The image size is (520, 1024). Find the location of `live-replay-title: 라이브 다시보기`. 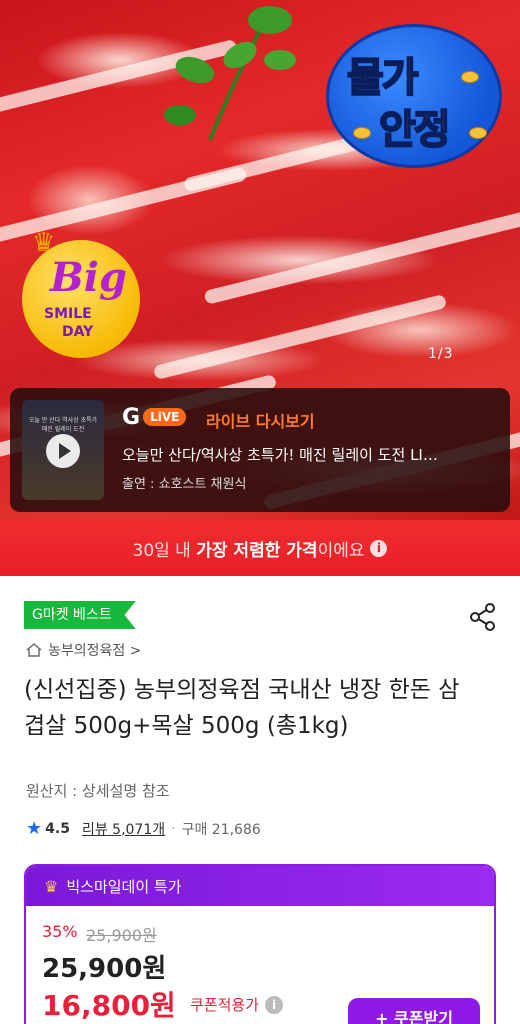

live-replay-title: 라이브 다시보기 is located at coordinates (260, 421).